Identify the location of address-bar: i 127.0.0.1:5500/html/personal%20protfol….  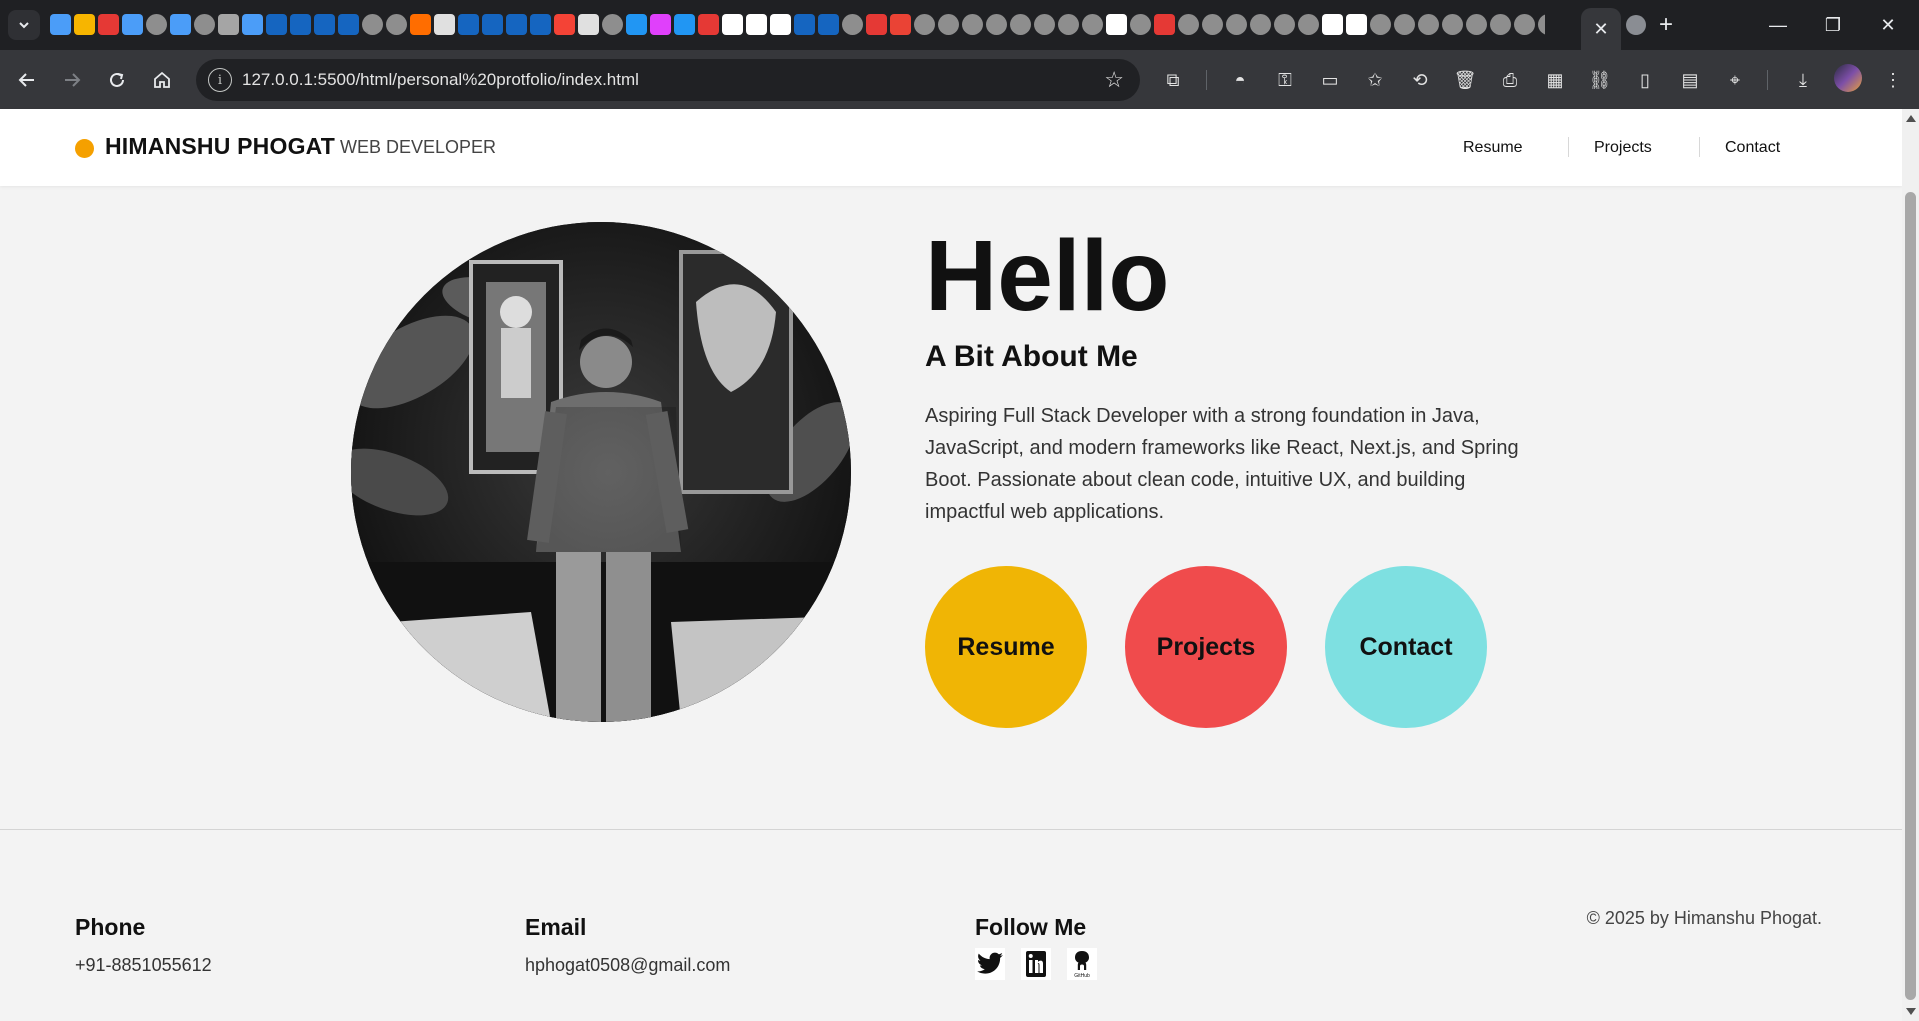
(668, 80).